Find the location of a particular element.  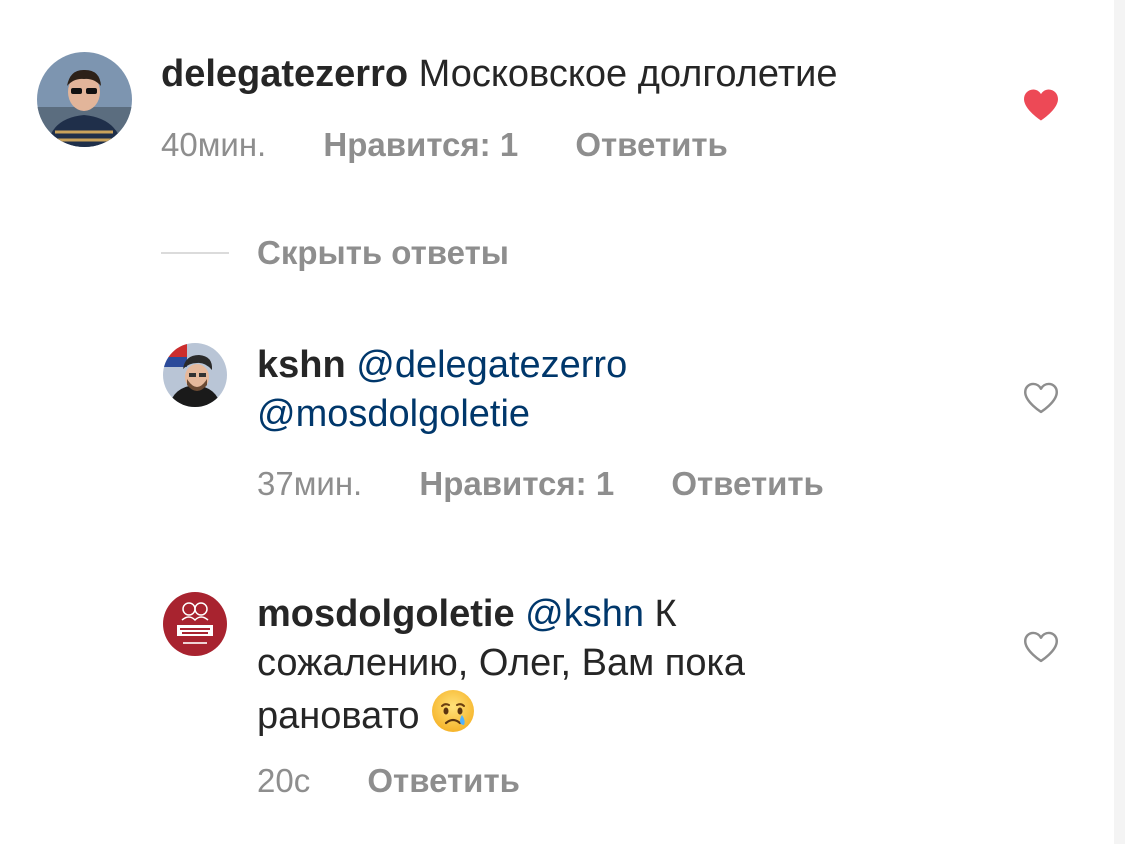

comment-meta: 20с Ответить is located at coordinates (412, 781).